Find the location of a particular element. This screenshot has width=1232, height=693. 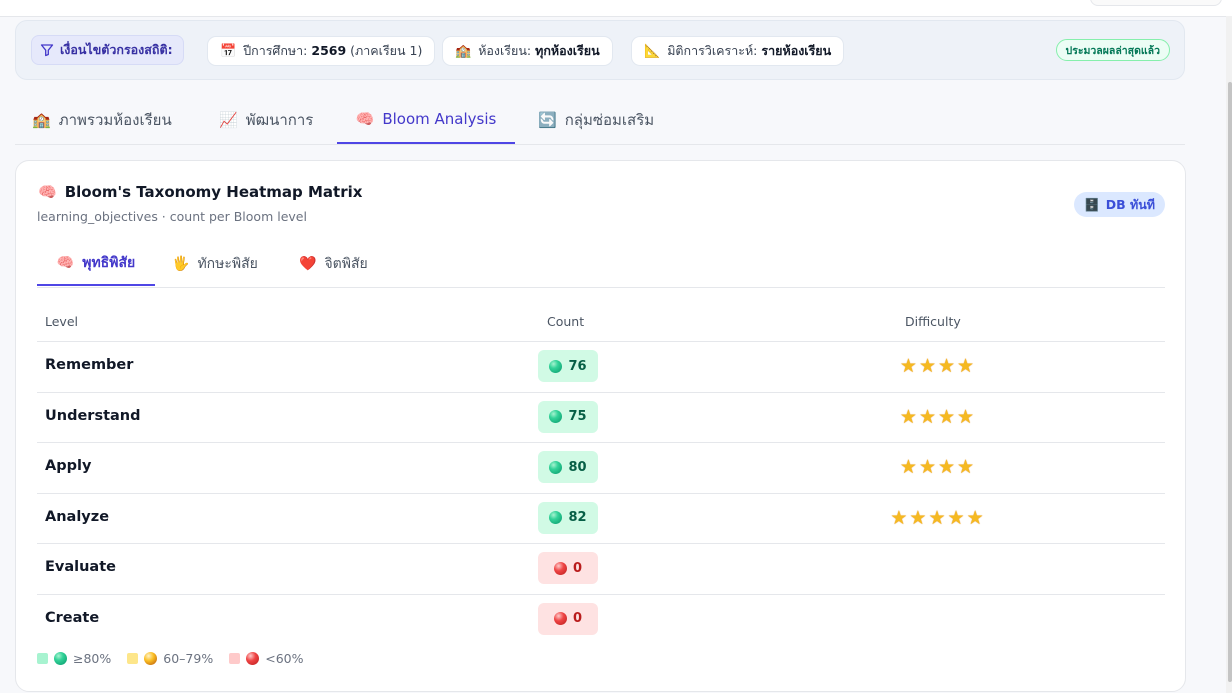

tab-psychomotor: 🖐 ทักษะพิสัย is located at coordinates (215, 263).